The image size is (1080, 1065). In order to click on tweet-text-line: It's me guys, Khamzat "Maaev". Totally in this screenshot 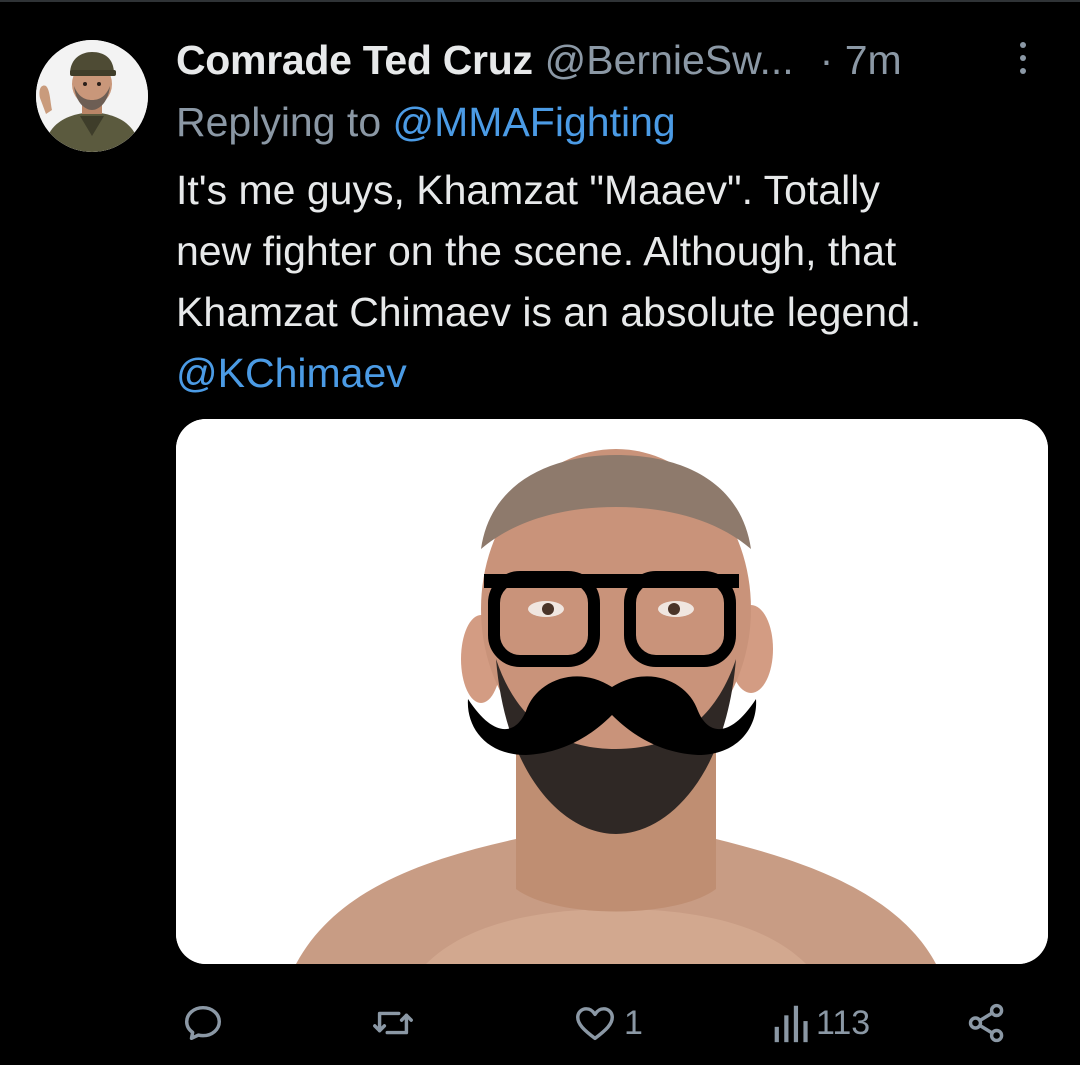, I will do `click(528, 190)`.